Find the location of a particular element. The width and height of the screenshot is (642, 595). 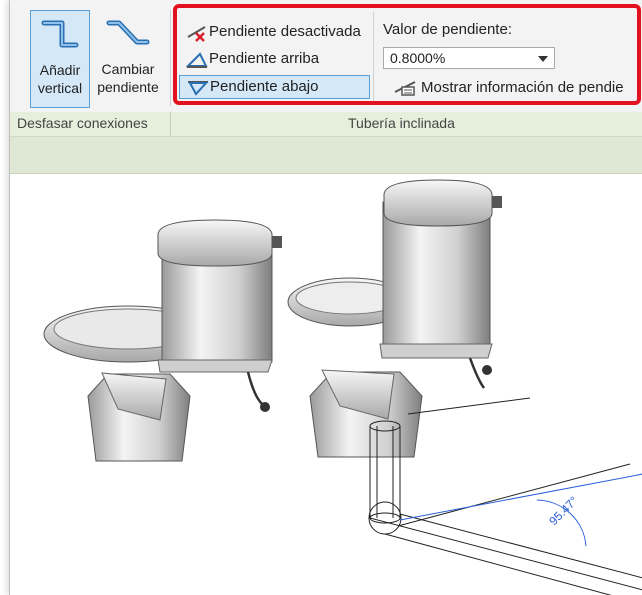

add-vertical-icon is located at coordinates (60, 36).